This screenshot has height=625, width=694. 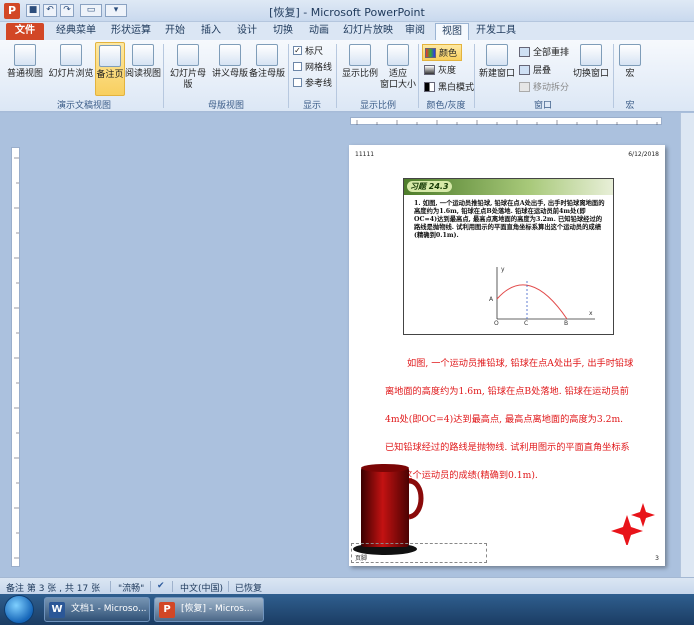 What do you see at coordinates (201, 587) in the screenshot?
I see `status-language: 中文(中国)` at bounding box center [201, 587].